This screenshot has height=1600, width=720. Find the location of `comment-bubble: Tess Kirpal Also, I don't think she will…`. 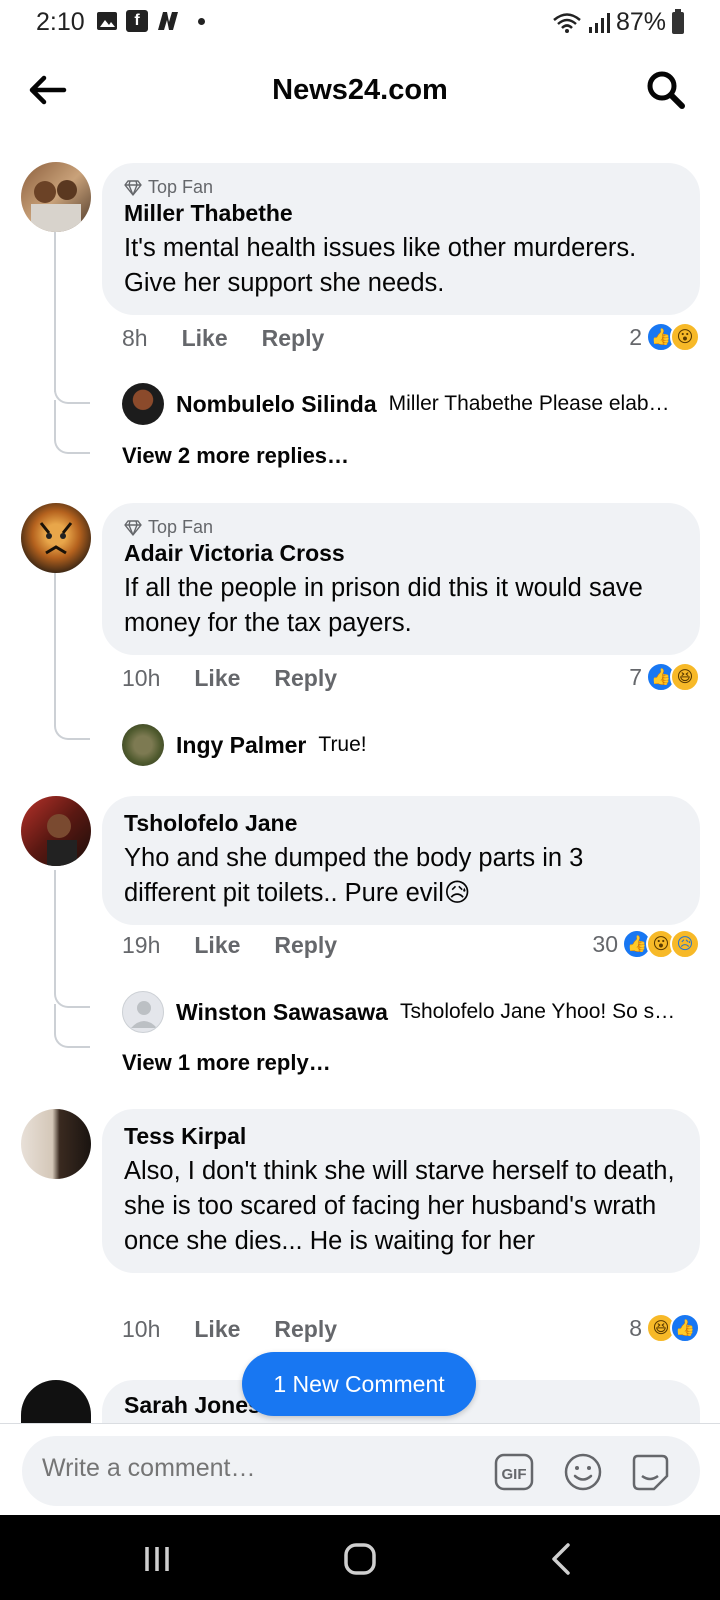

comment-bubble: Tess Kirpal Also, I don't think she will… is located at coordinates (401, 1191).